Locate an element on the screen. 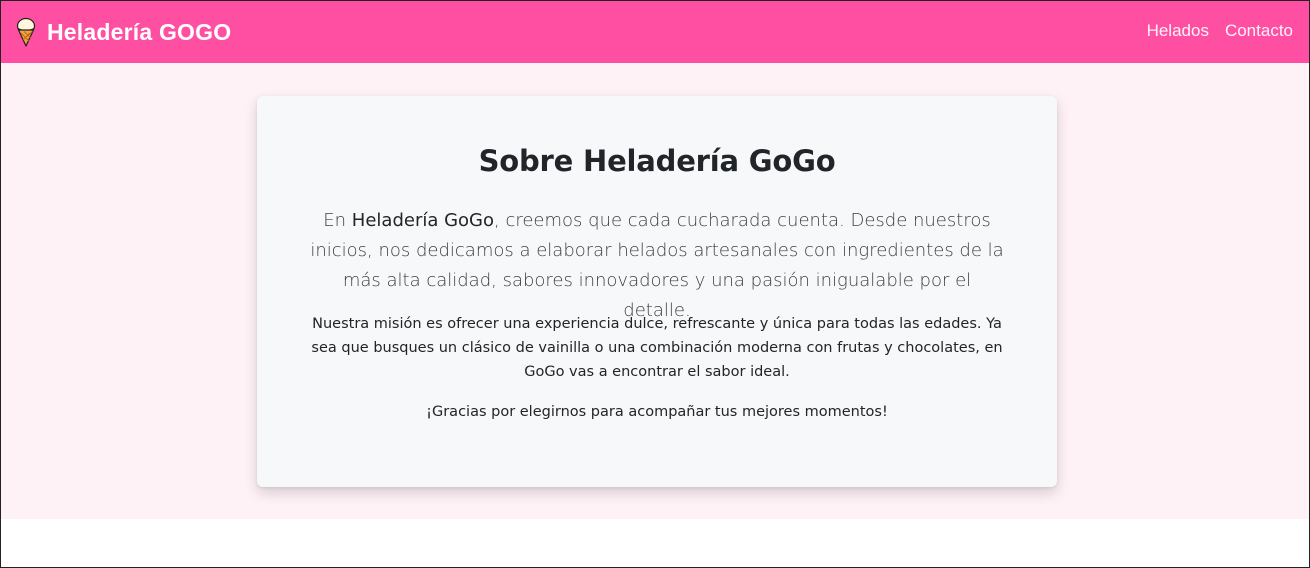  about-title: Sobre Heladería GoGo is located at coordinates (657, 161).